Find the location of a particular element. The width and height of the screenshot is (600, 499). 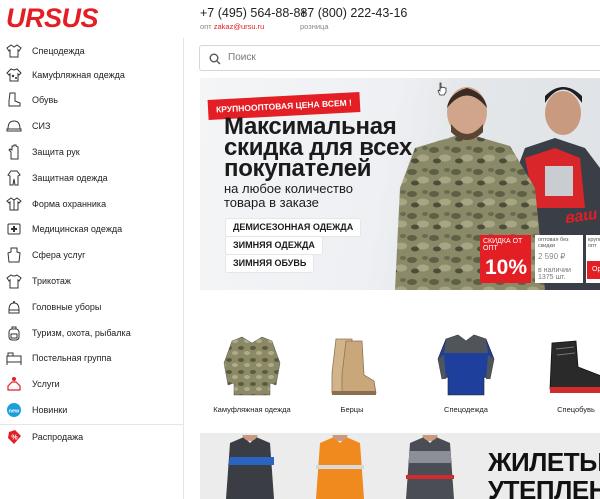

wholesale-phone: +7 (495) 564-88-88 is located at coordinates (253, 13).